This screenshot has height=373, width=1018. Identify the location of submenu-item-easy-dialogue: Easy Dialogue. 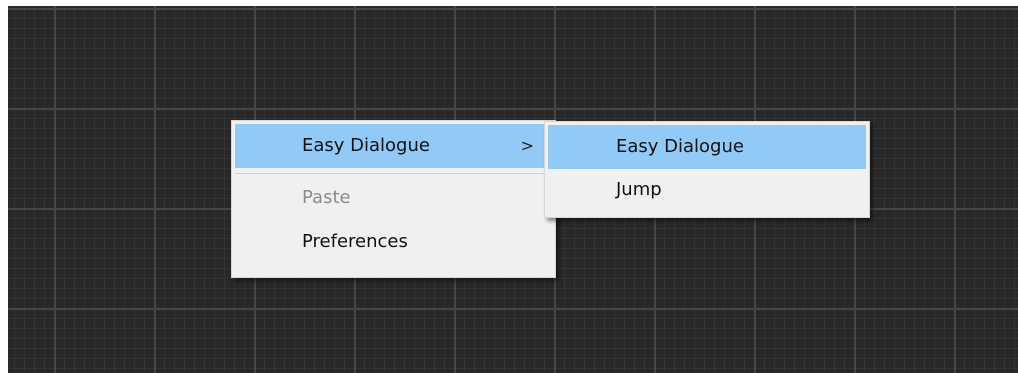
(707, 147).